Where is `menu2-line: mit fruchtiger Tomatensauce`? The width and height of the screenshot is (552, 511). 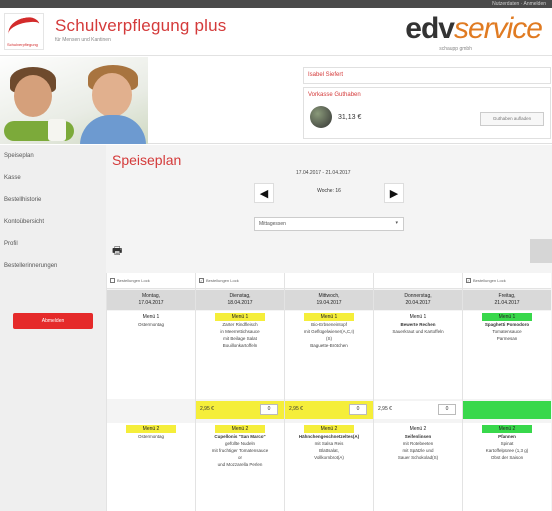 menu2-line: mit fruchtiger Tomatensauce is located at coordinates (240, 450).